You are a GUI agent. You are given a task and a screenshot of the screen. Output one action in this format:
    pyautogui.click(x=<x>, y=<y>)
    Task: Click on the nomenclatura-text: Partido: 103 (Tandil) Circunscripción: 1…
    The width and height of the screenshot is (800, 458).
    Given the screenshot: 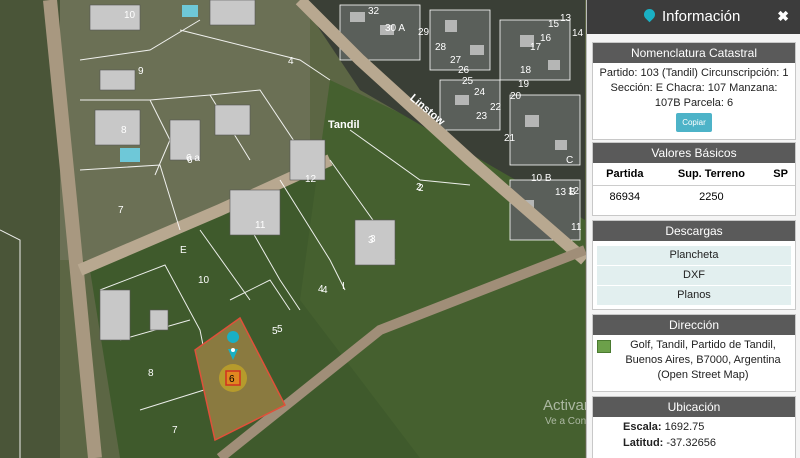 What is the action you would take?
    pyautogui.click(x=694, y=88)
    